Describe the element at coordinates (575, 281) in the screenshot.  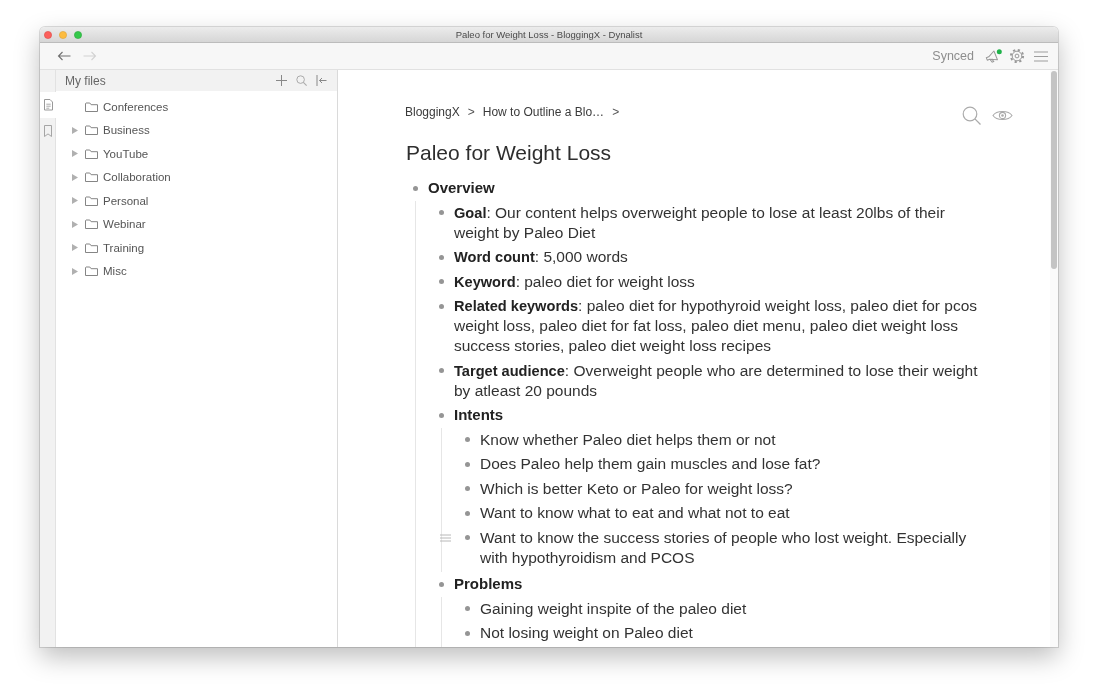
I see `outline-text: Keyword: paleo diet for weight loss` at that location.